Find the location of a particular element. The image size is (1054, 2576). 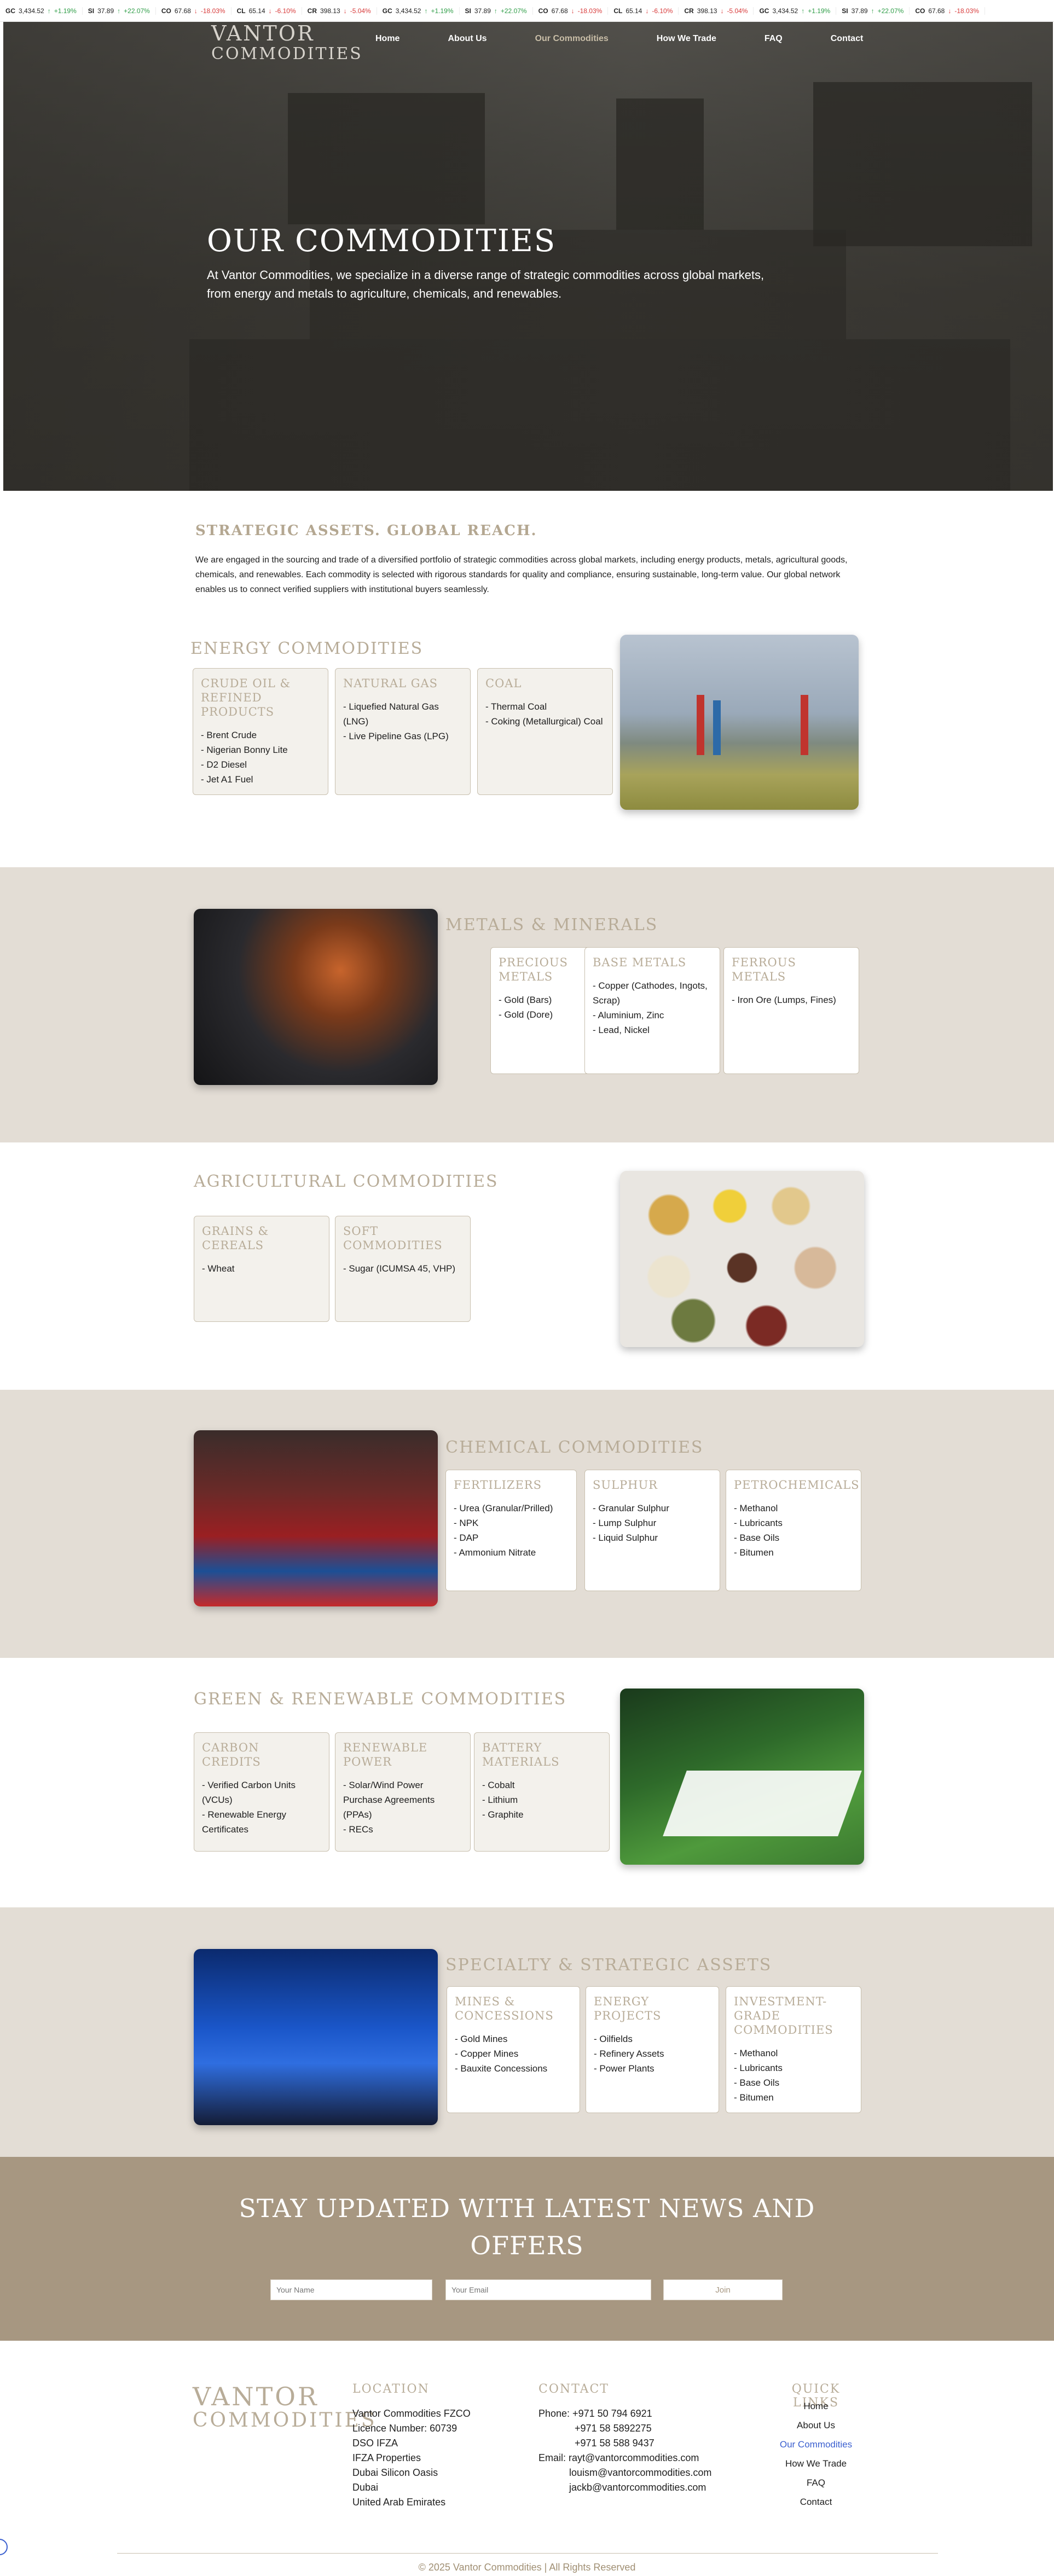

footer-divider is located at coordinates (527, 2554).